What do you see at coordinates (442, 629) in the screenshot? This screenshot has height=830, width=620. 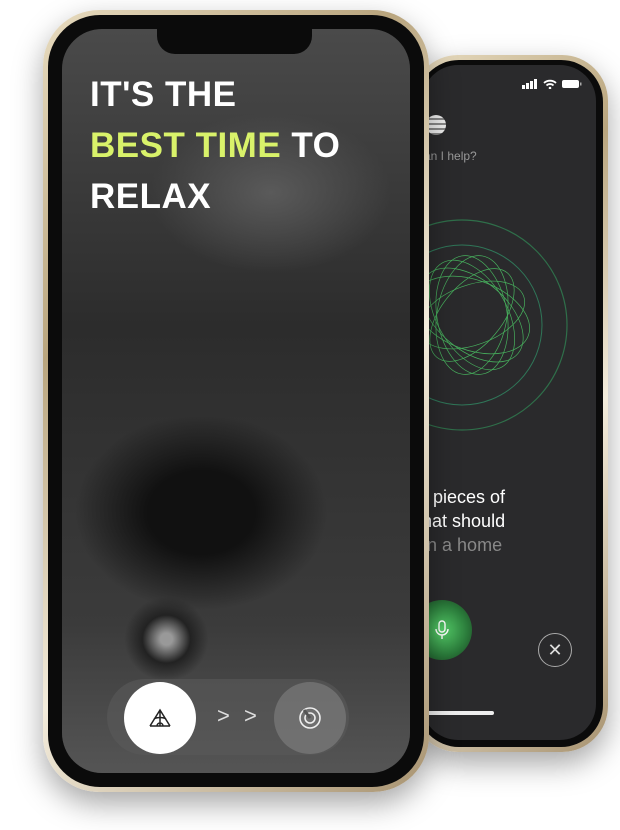 I see `microphone-icon` at bounding box center [442, 629].